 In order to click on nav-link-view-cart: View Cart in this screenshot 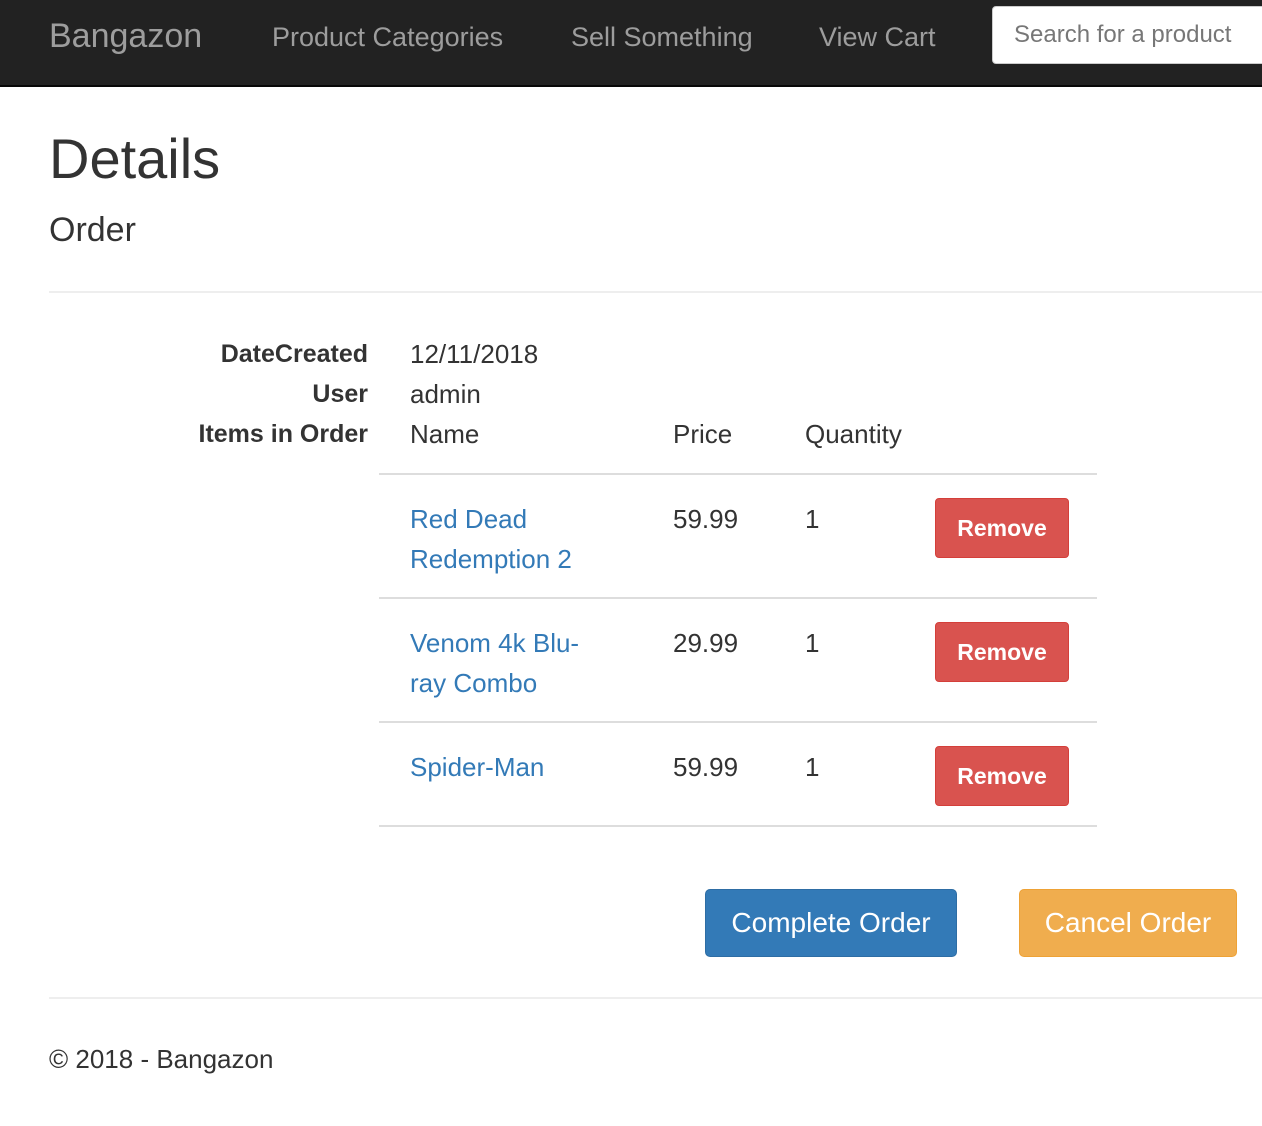, I will do `click(877, 37)`.